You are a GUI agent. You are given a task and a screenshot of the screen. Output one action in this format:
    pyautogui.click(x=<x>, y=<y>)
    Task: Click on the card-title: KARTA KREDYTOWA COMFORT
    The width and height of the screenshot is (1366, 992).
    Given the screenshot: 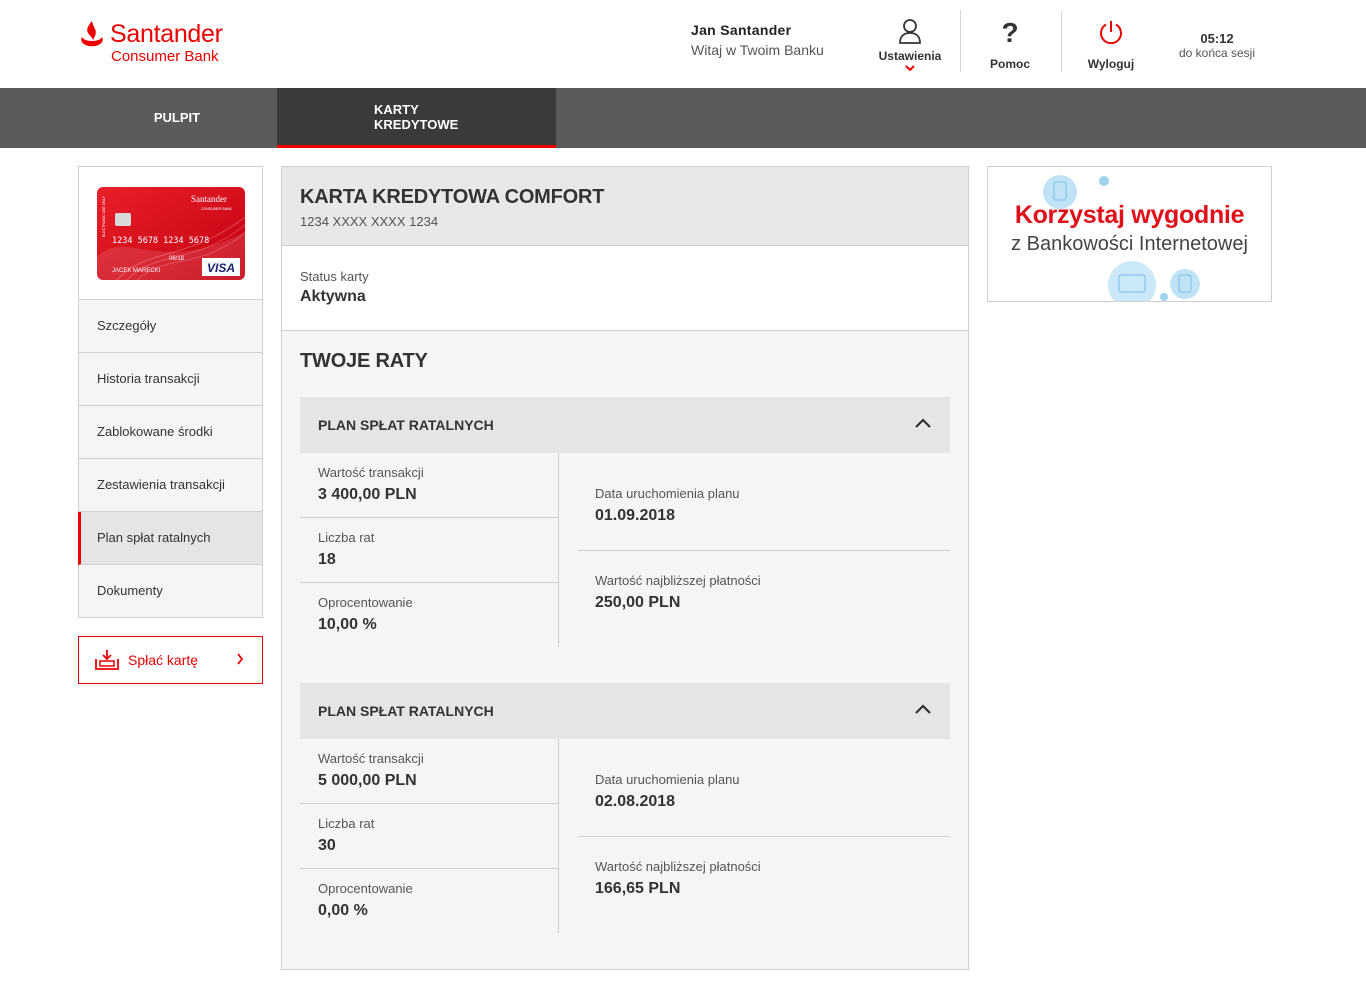 What is the action you would take?
    pyautogui.click(x=452, y=197)
    